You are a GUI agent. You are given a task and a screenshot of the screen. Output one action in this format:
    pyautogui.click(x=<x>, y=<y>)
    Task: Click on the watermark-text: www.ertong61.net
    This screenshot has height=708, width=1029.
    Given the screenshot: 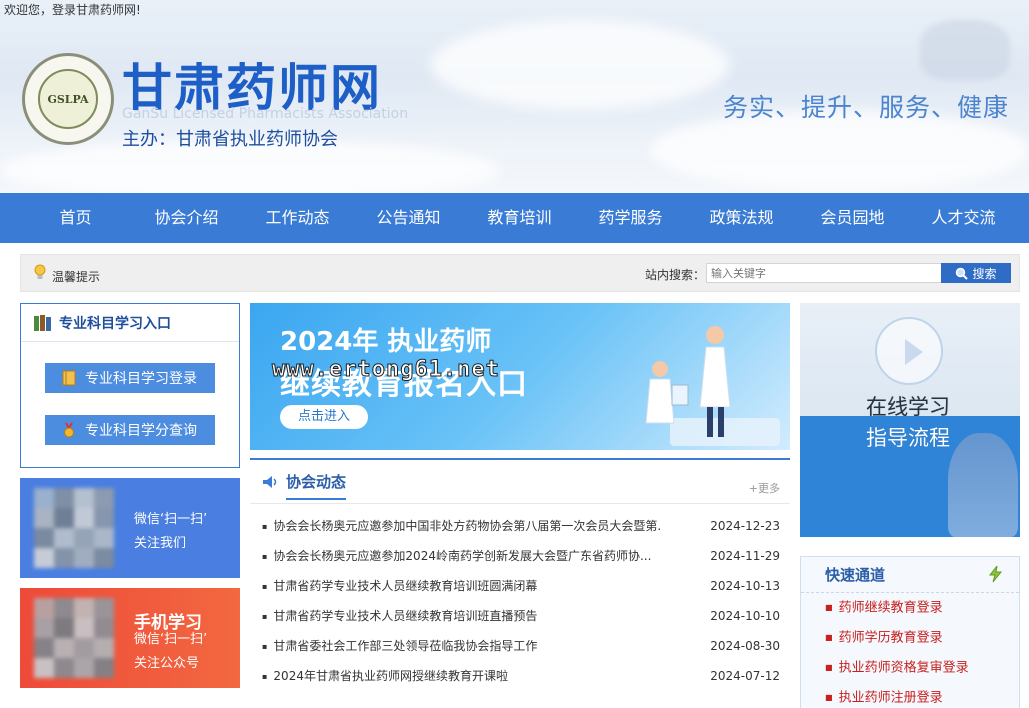 What is the action you would take?
    pyautogui.click(x=386, y=370)
    